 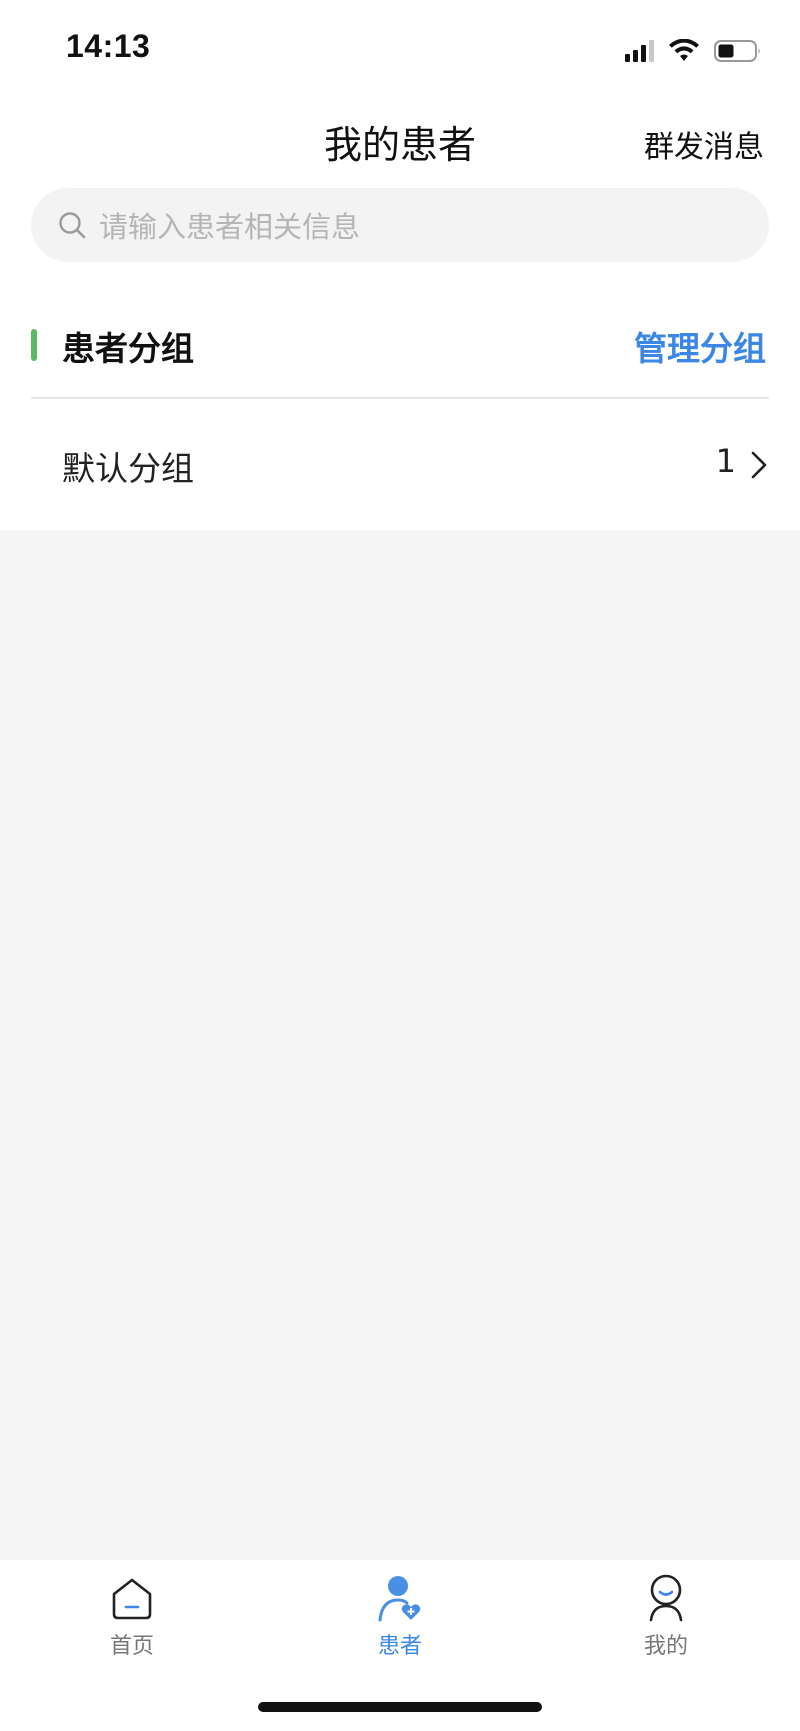 I want to click on profile-icon, so click(x=666, y=1598).